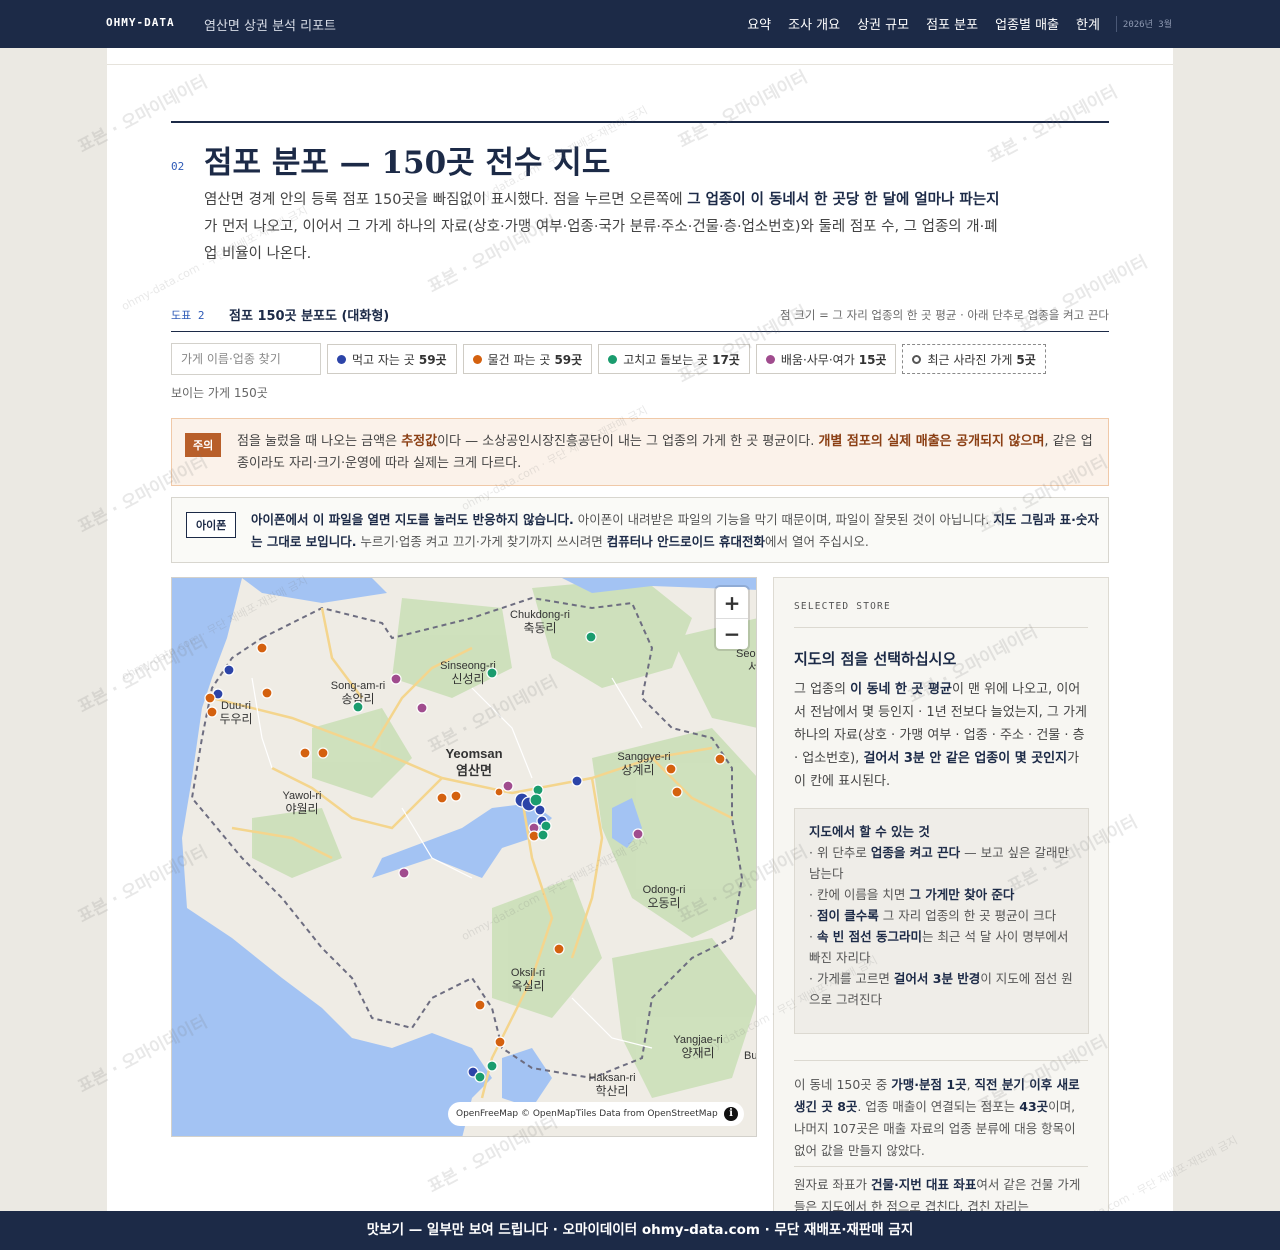 The width and height of the screenshot is (1280, 1250). I want to click on label-bu-en: Bu, so click(750, 1056).